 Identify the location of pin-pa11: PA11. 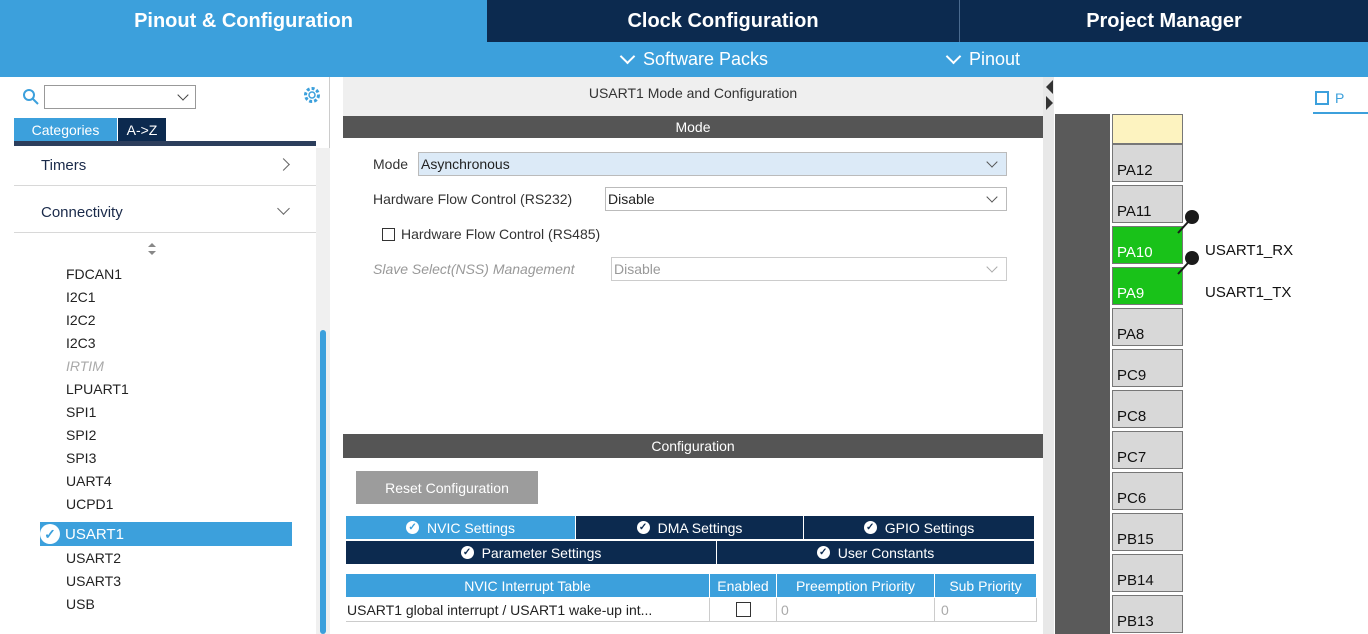
(1147, 204).